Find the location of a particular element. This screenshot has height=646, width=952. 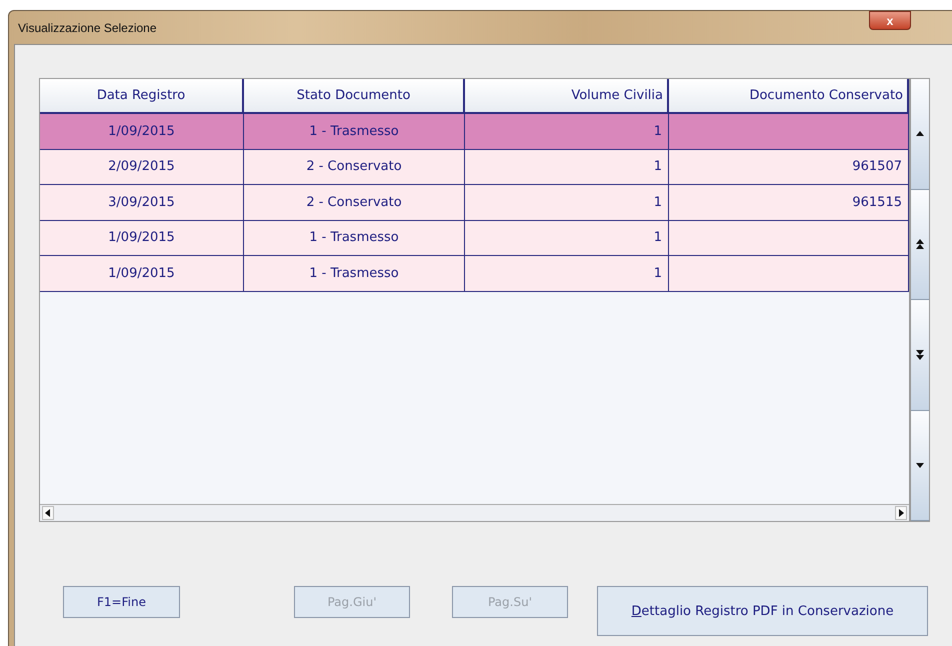

column-header: Volume Civilia is located at coordinates (567, 96).